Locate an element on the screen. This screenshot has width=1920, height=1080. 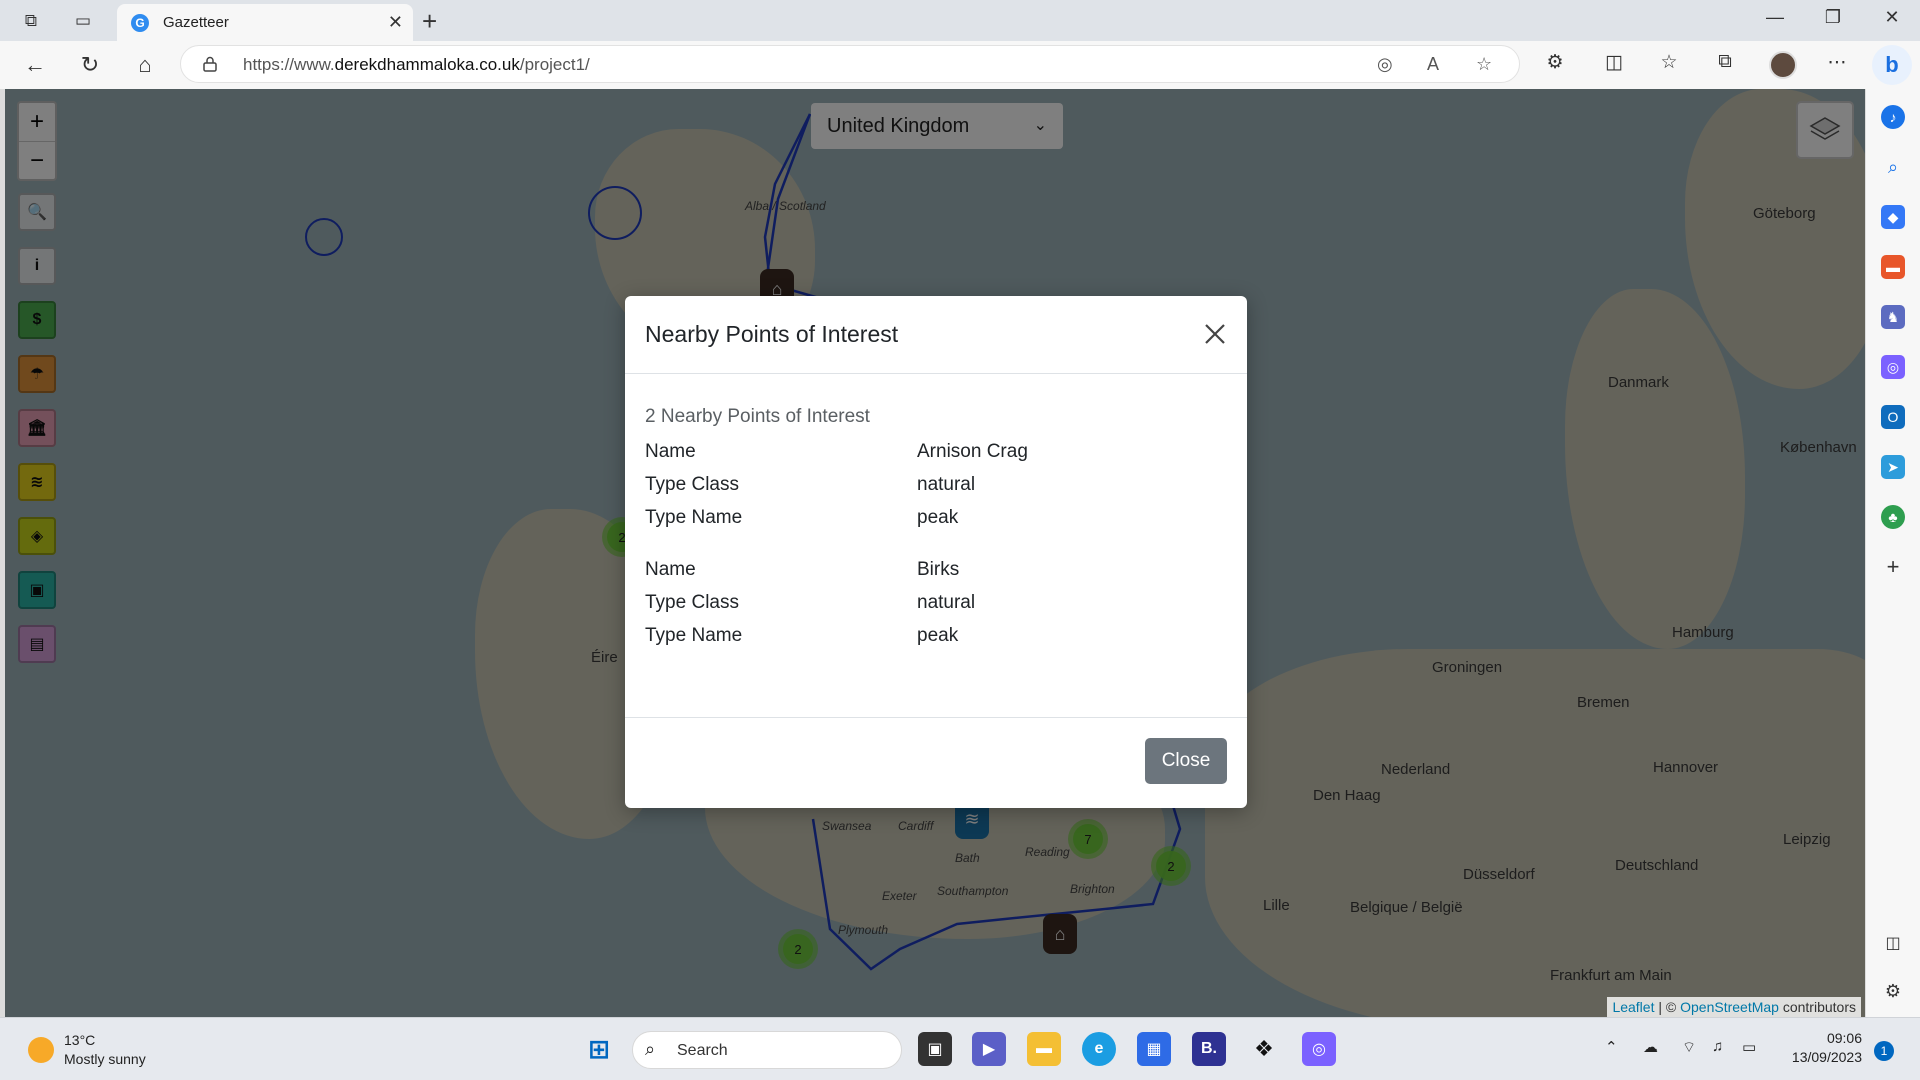
poi-count: 2 Nearby Points of Interest is located at coordinates (757, 416).